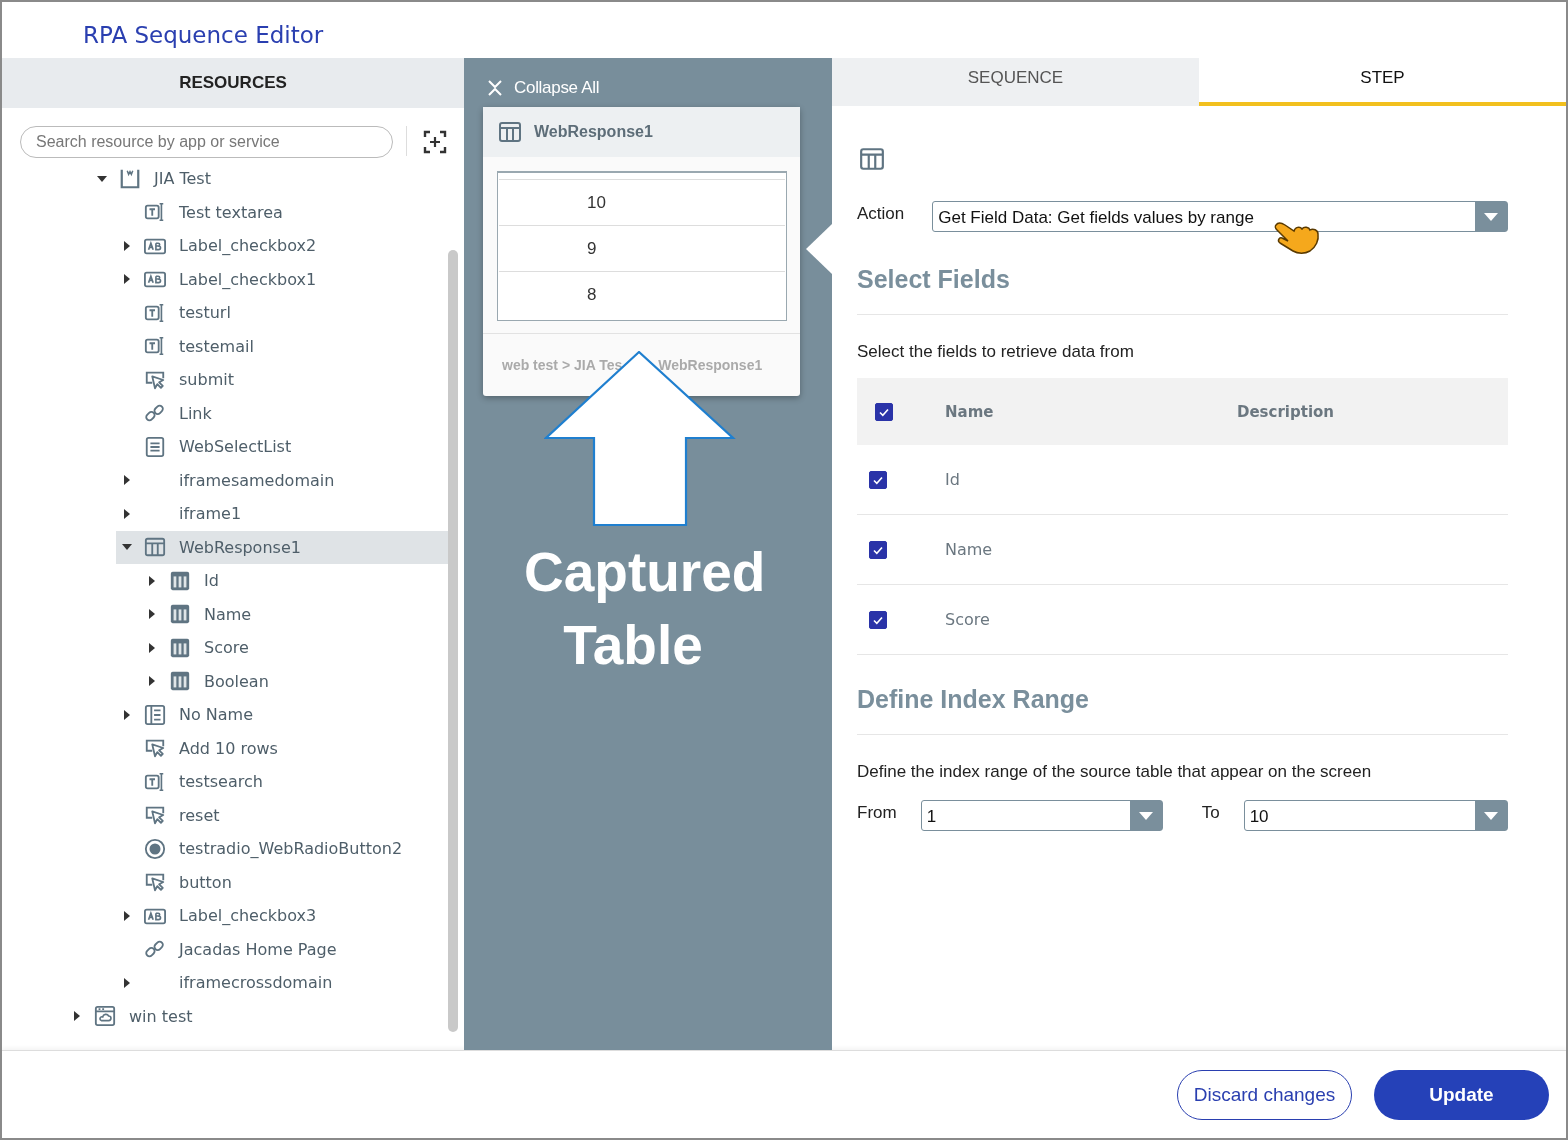 The width and height of the screenshot is (1568, 1140). I want to click on table-cell-text: Name, so click(969, 549).